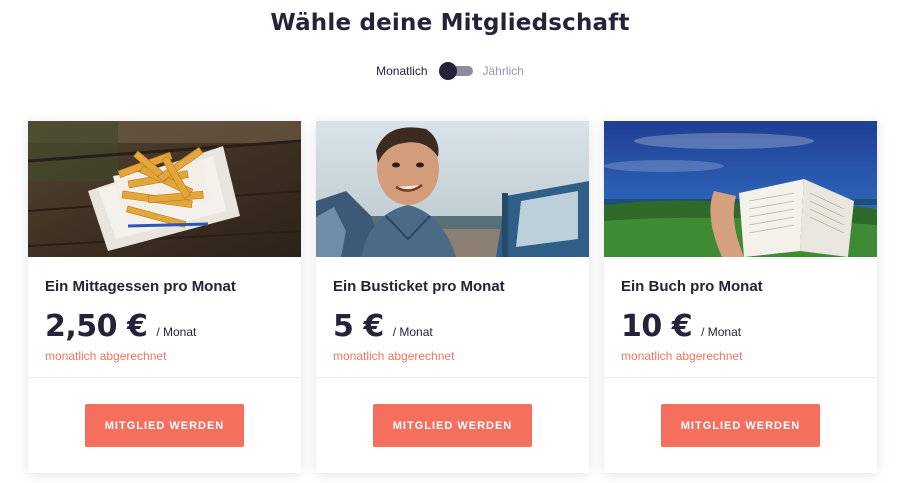 The height and width of the screenshot is (483, 900). What do you see at coordinates (450, 23) in the screenshot?
I see `page-title: Wähle deine Mitgliedschaft` at bounding box center [450, 23].